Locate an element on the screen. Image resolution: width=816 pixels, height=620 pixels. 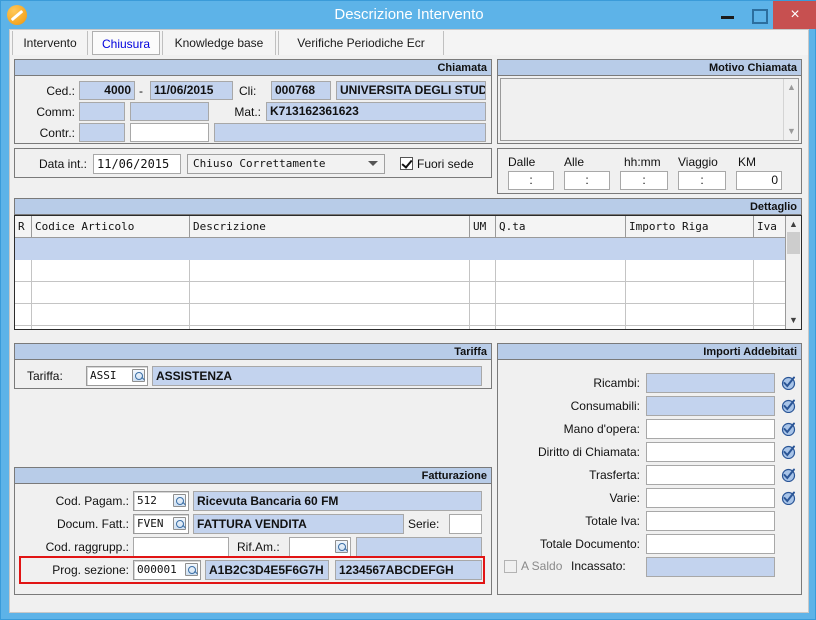
field-ced-date: 11/06/2015 is located at coordinates (191, 90).